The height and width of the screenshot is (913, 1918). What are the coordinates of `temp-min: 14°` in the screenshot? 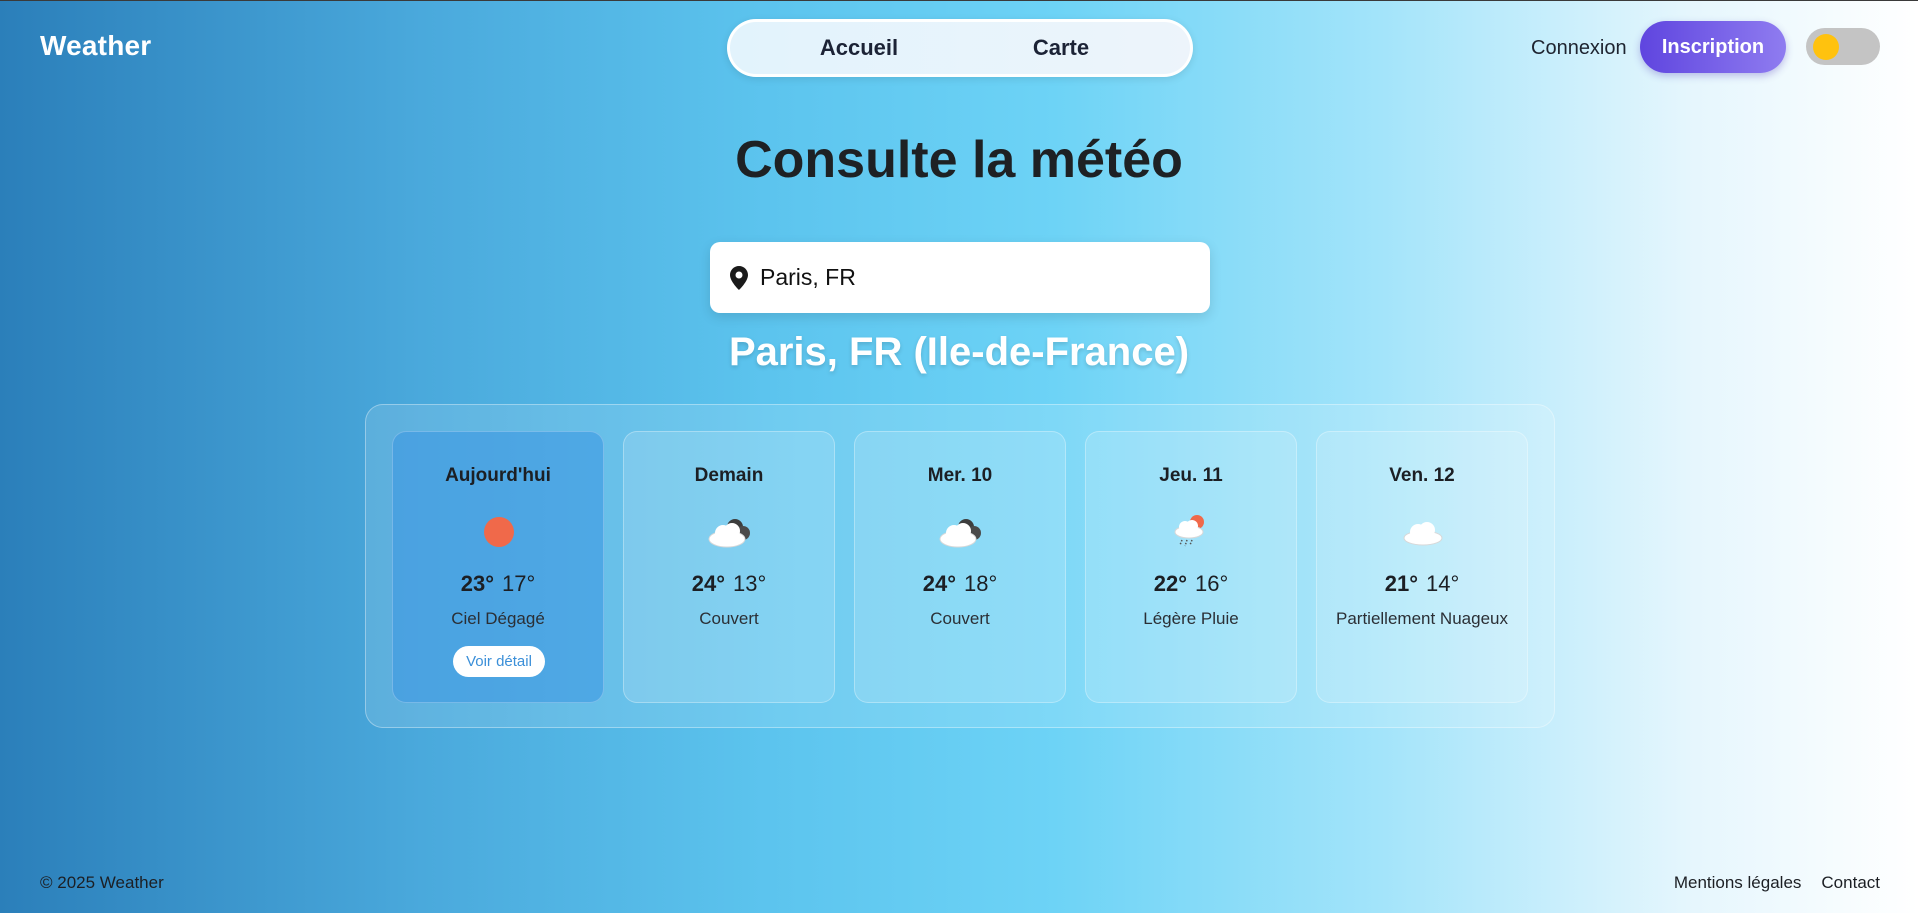 It's located at (1443, 583).